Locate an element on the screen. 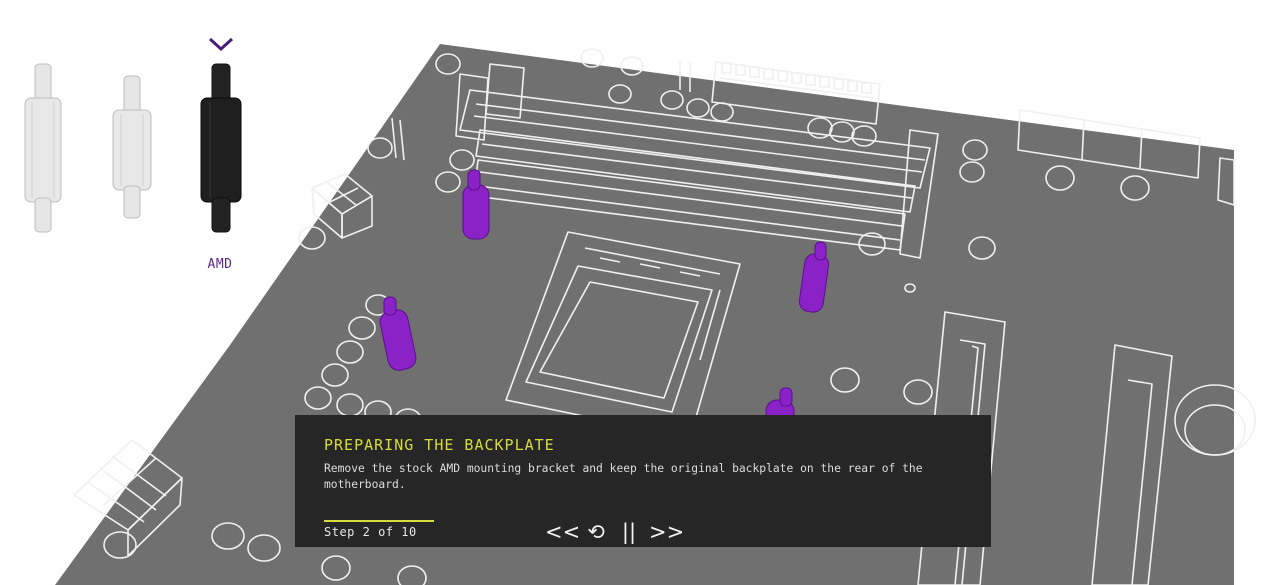 This screenshot has height=585, width=1280. step-counter: Step 2 of 10 is located at coordinates (370, 532).